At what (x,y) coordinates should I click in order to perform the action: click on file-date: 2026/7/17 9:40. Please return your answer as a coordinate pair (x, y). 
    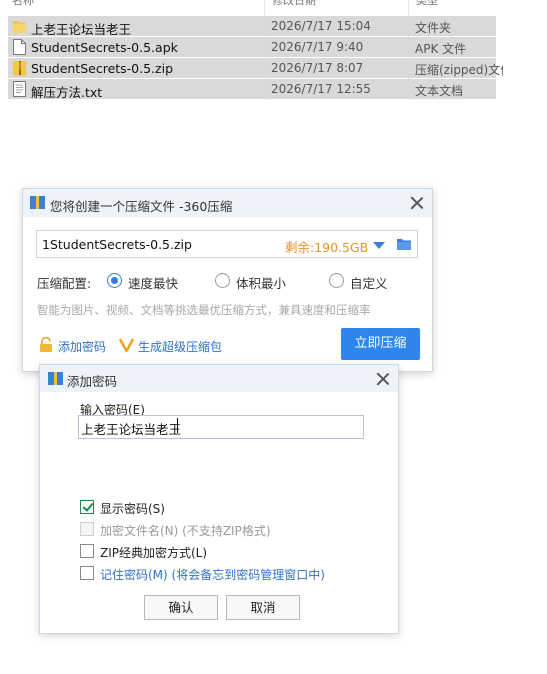
    Looking at the image, I should click on (317, 47).